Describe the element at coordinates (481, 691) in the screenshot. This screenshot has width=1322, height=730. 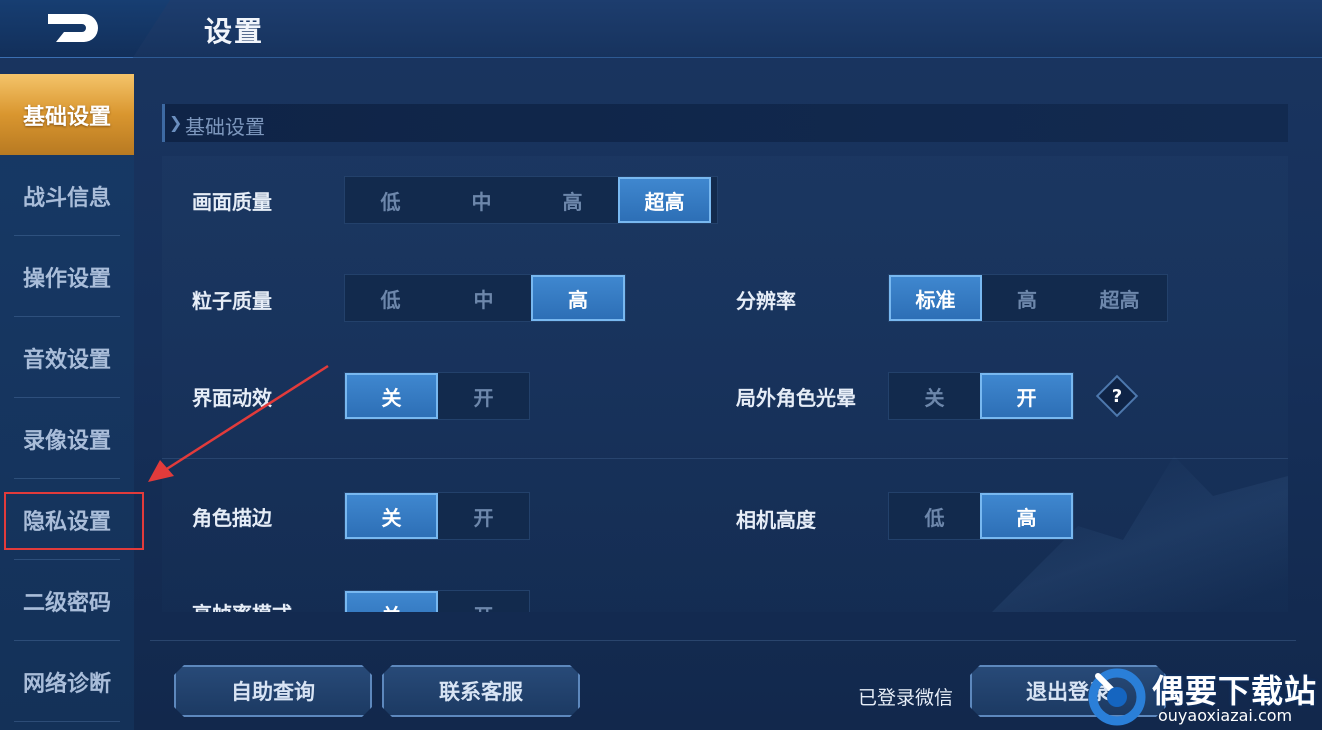
I see `contact-support-button: 联系客服` at that location.